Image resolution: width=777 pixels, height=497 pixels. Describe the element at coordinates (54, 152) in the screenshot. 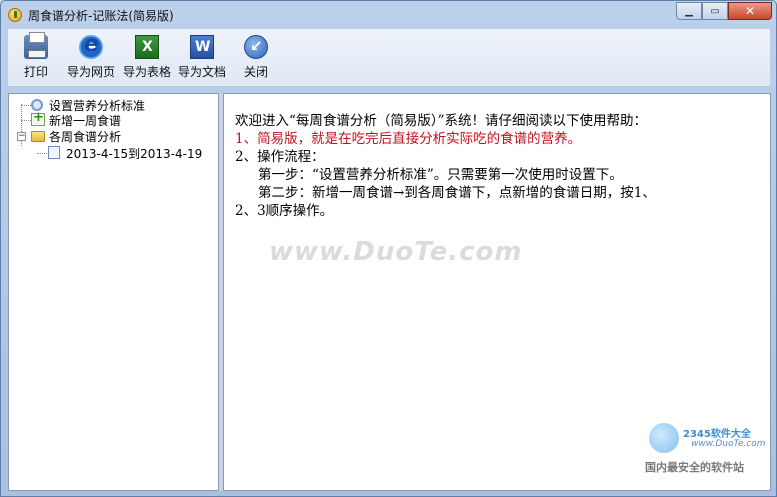

I see `document-icon` at that location.